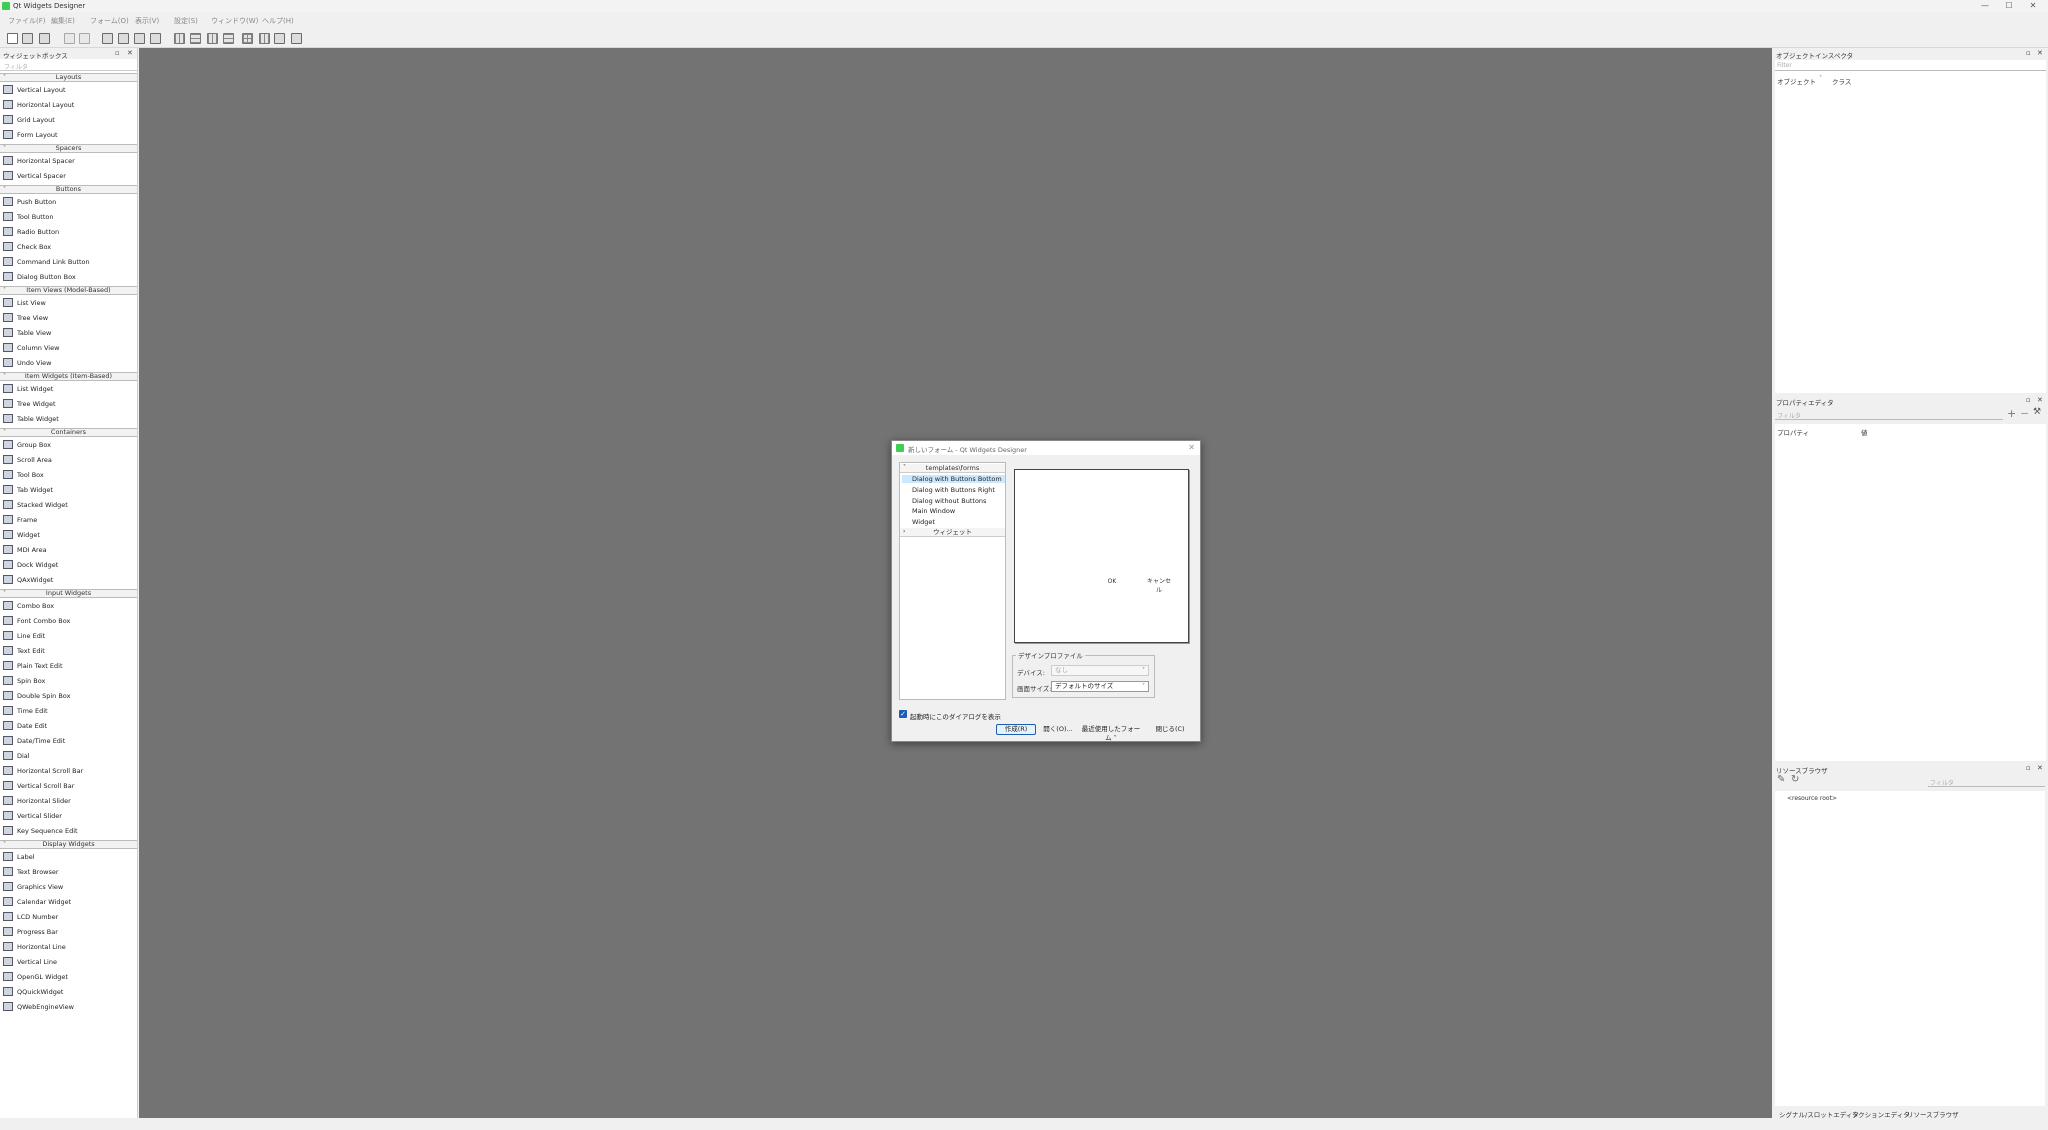 This screenshot has width=2048, height=1130. I want to click on widget-item: Undo View, so click(68, 362).